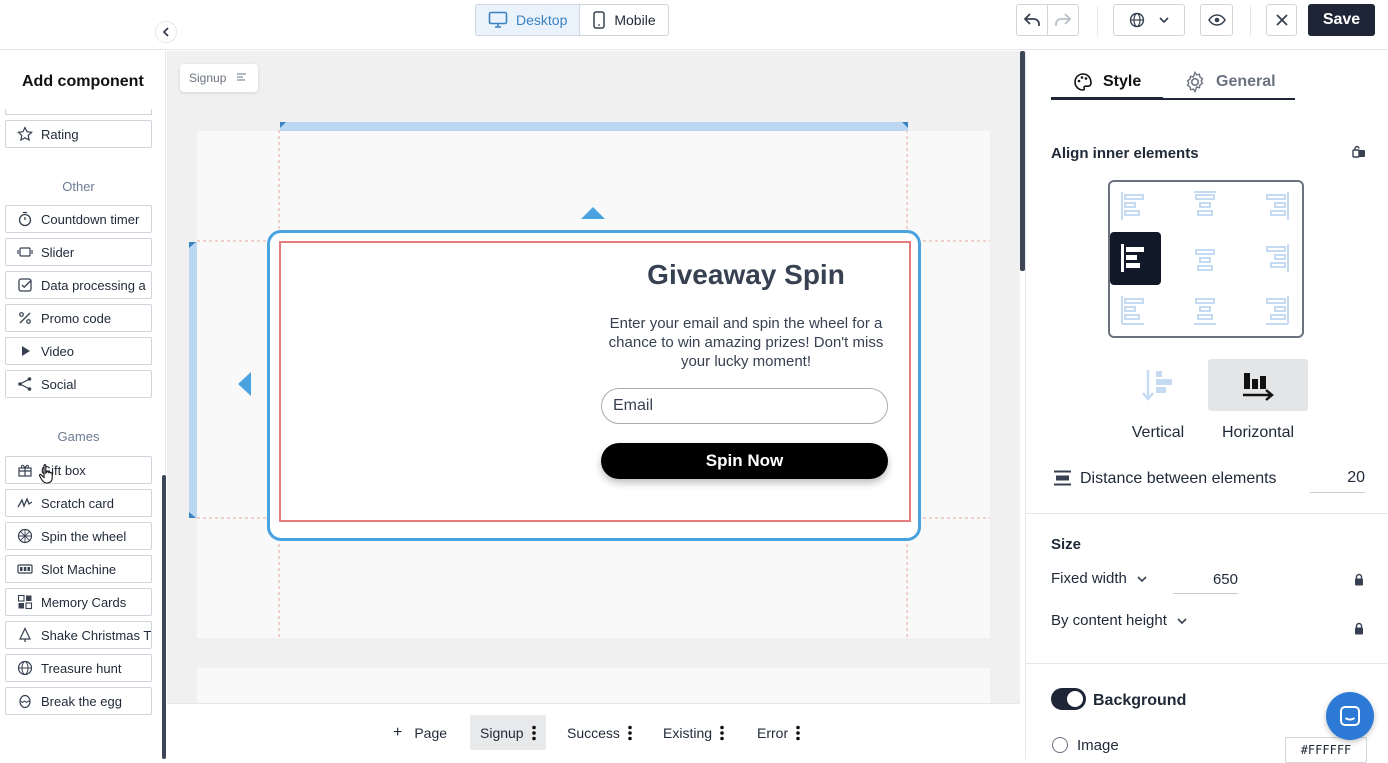  I want to click on divider, so click(1207, 663).